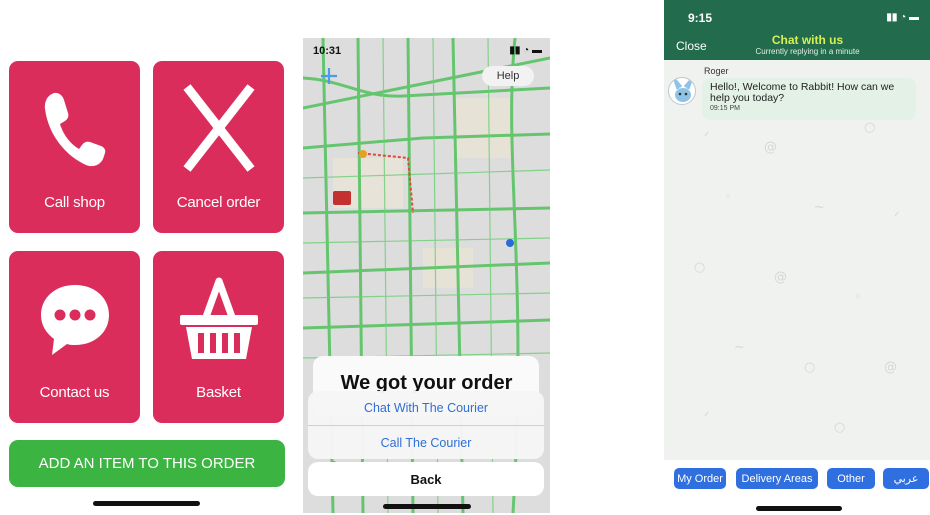 The height and width of the screenshot is (515, 930). Describe the element at coordinates (147, 463) in the screenshot. I see `add-item-button: ADD AN ITEM TO THIS ORDER` at that location.